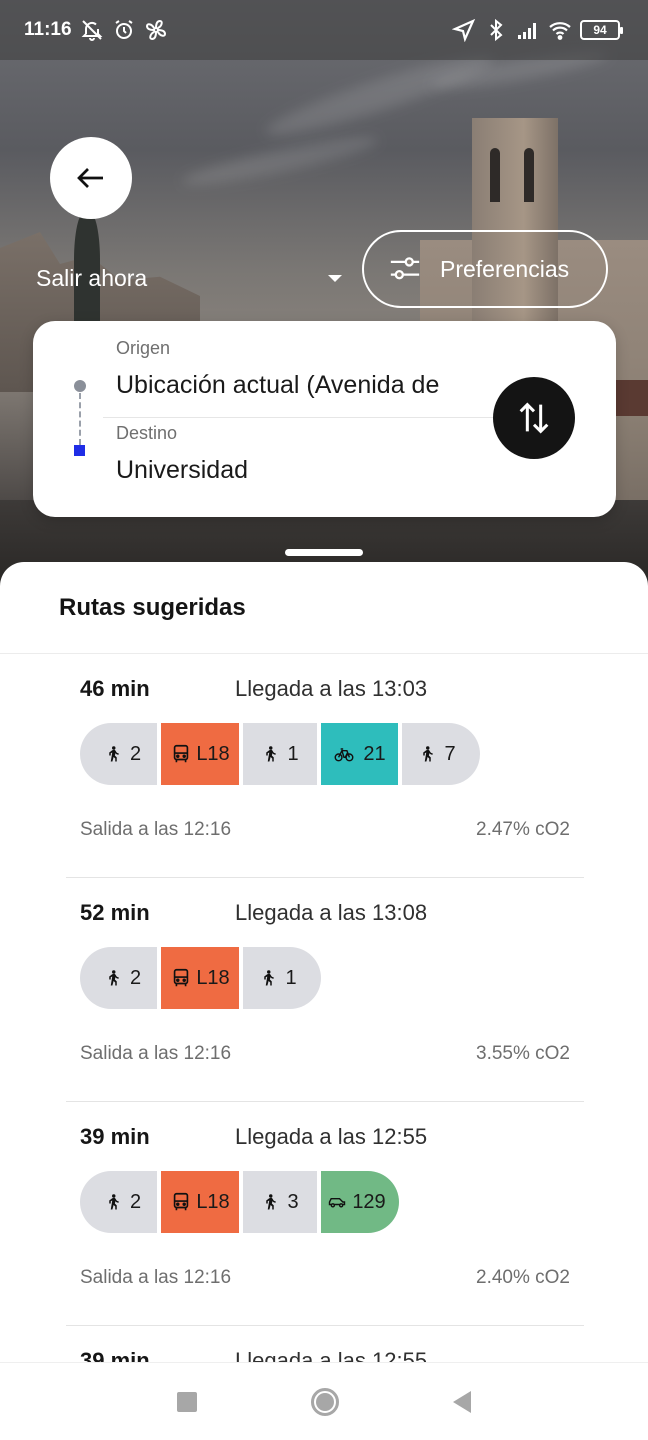 The image size is (648, 1440). What do you see at coordinates (405, 268) in the screenshot?
I see `sliders-icon` at bounding box center [405, 268].